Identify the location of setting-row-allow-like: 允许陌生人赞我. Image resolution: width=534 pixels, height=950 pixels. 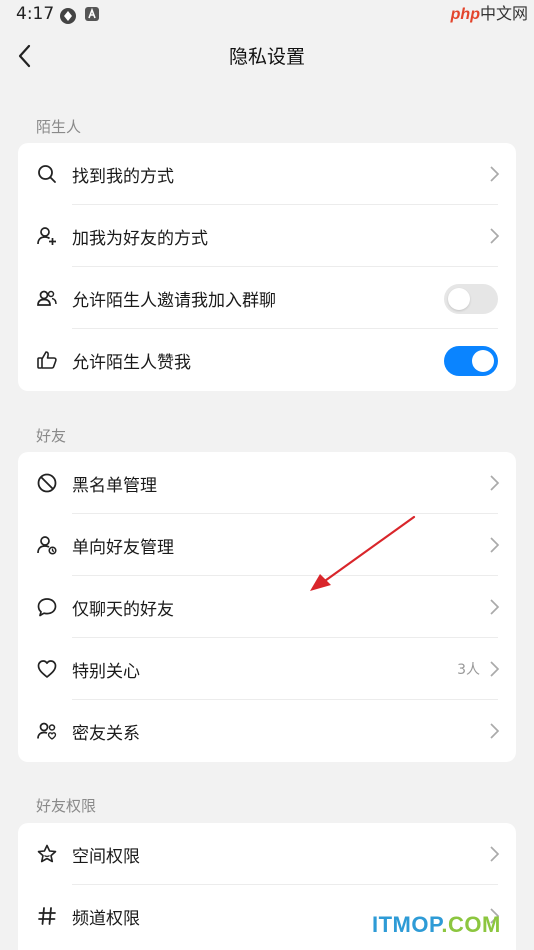
(267, 360).